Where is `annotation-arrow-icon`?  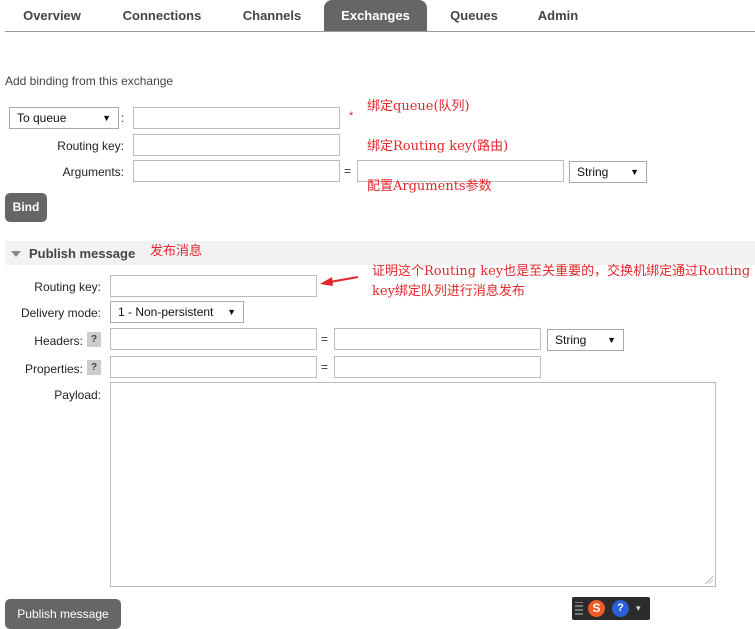 annotation-arrow-icon is located at coordinates (339, 281).